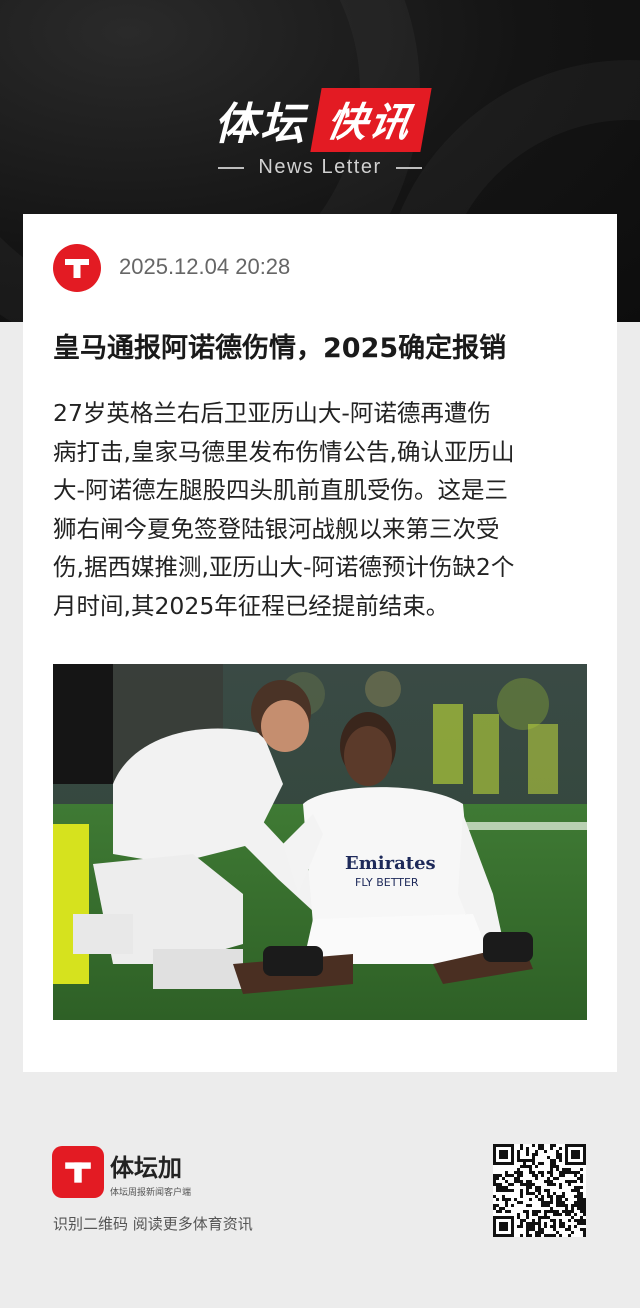 This screenshot has width=640, height=1308. I want to click on article-headline: 皇马通报阿诺德伤情，2025确定报销, so click(280, 348).